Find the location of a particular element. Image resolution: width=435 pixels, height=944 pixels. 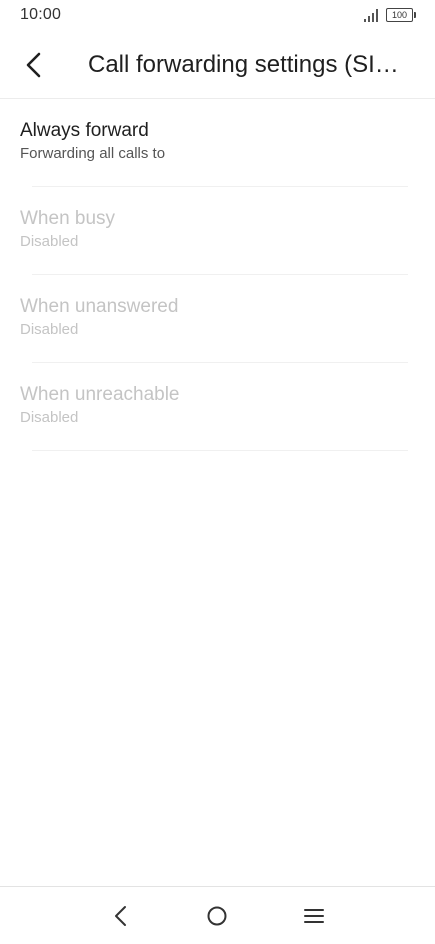

battery-level: 100 is located at coordinates (399, 15).